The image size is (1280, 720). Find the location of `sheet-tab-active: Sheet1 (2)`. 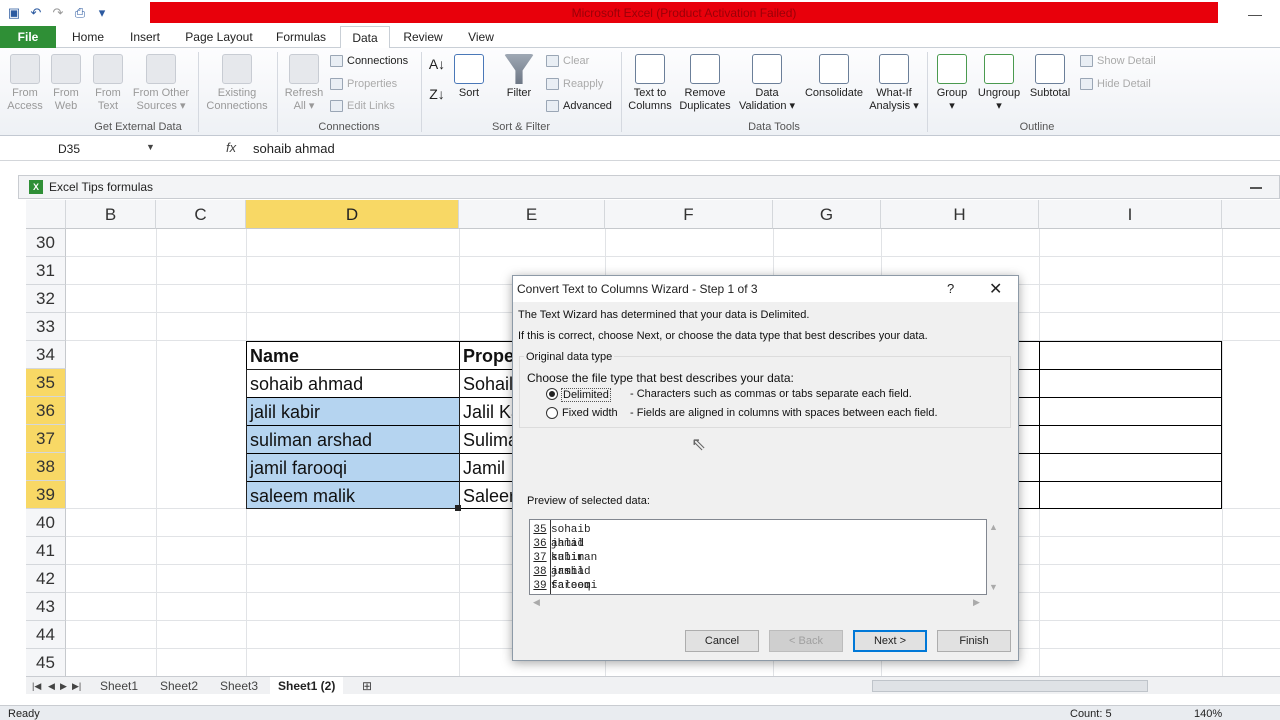

sheet-tab-active: Sheet1 (2) is located at coordinates (307, 686).